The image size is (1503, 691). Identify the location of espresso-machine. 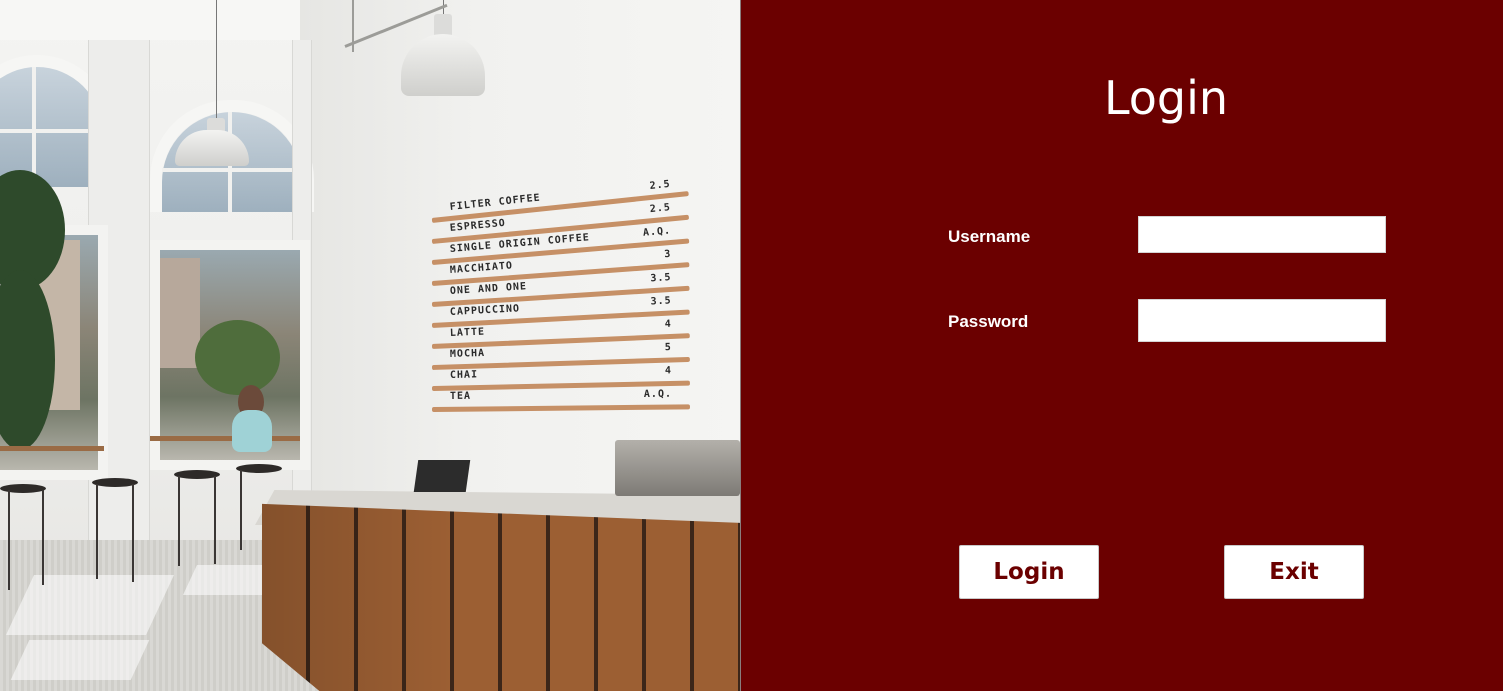
(677, 468).